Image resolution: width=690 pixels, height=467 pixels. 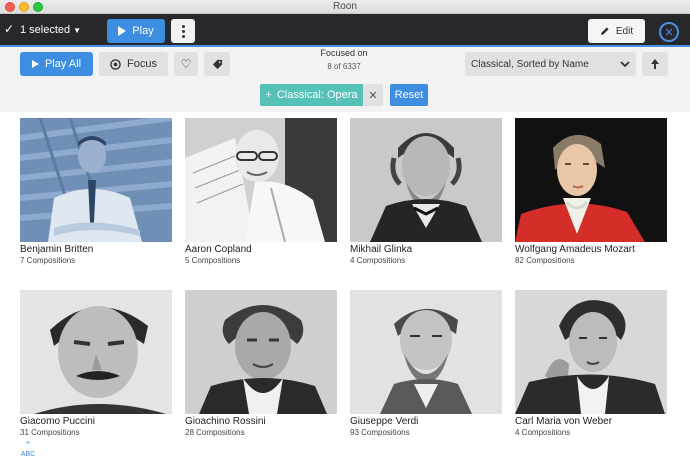 I want to click on composition-count: 7 Compositions, so click(x=48, y=260).